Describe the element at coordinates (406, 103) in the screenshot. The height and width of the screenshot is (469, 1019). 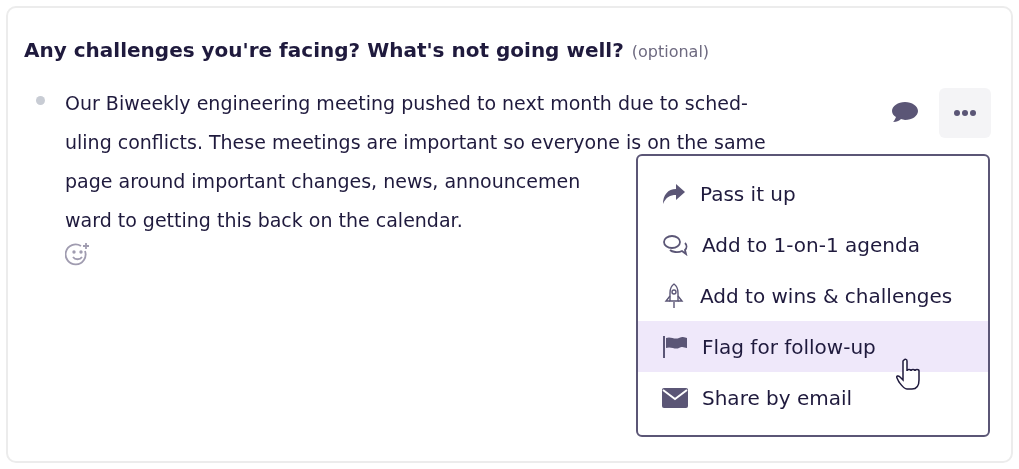
I see `answer-text-line: Our Biweekly engineering meeting pushed to next month due to sched-` at that location.